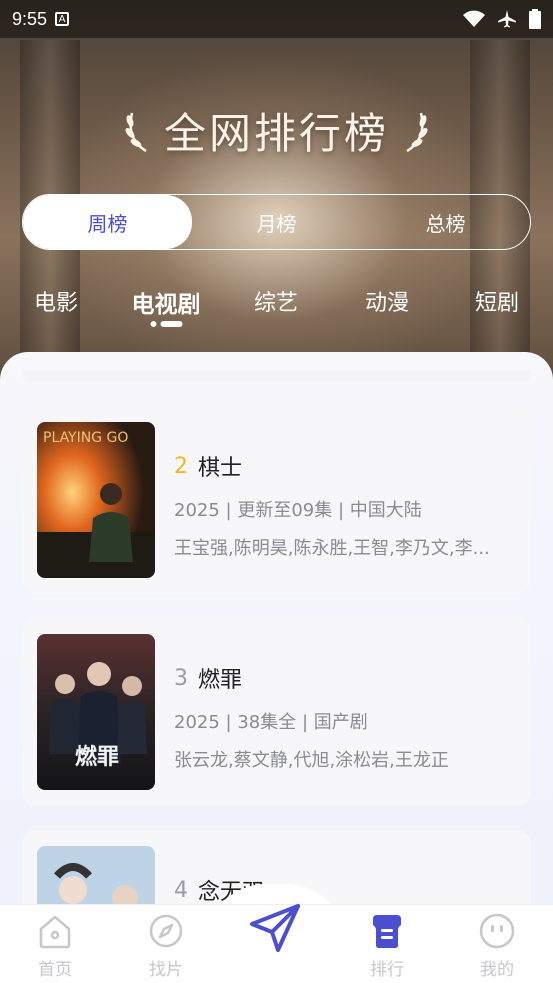 This screenshot has width=553, height=983. What do you see at coordinates (85, 438) in the screenshot?
I see `poster-title-text: PLAYING GO` at bounding box center [85, 438].